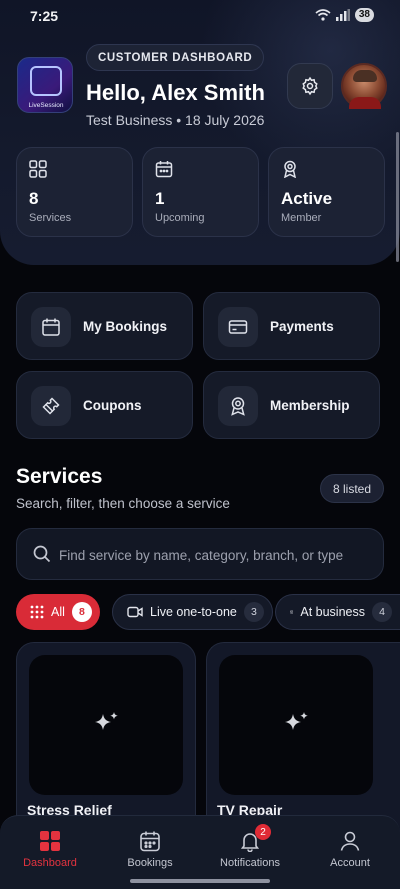 Image resolution: width=400 pixels, height=889 pixels. I want to click on logo-mark, so click(46, 81).